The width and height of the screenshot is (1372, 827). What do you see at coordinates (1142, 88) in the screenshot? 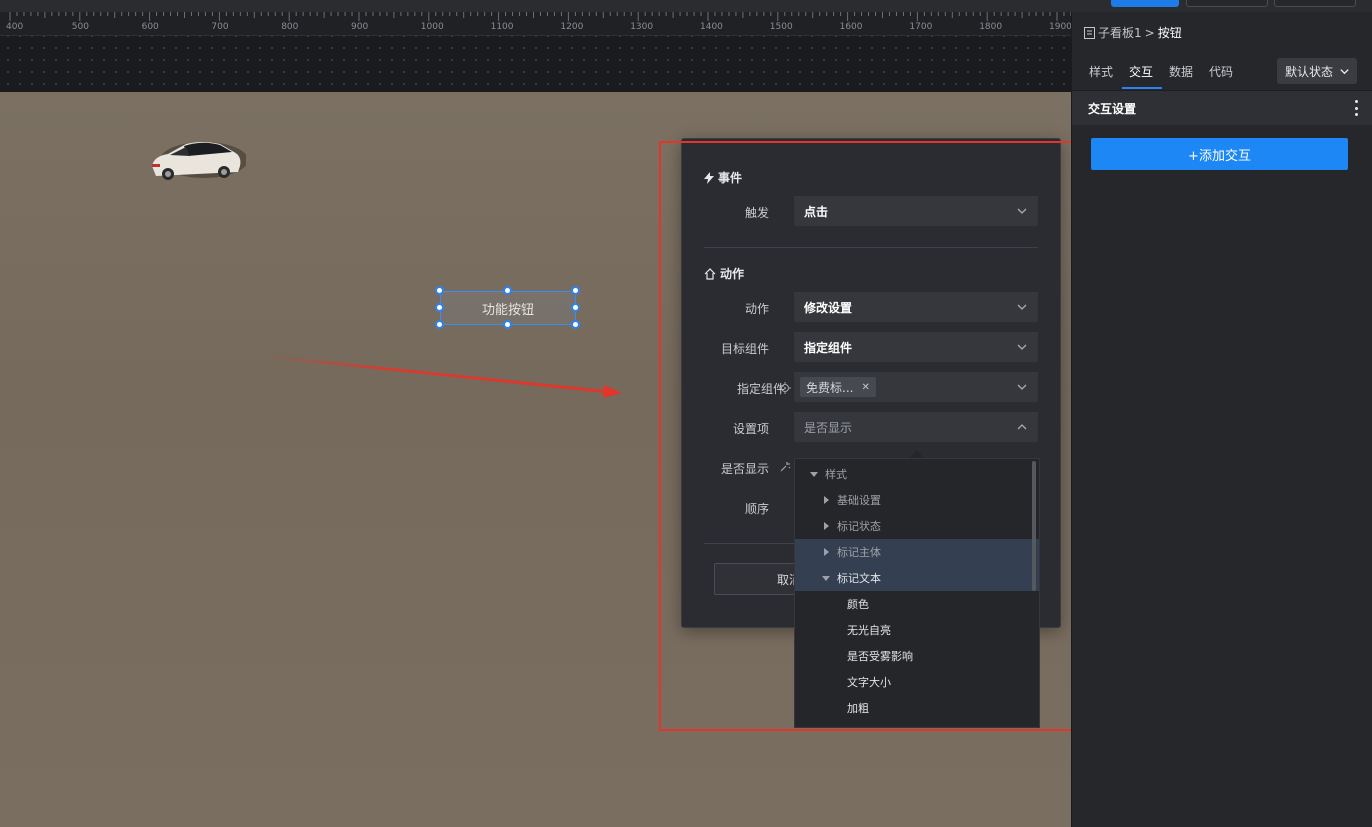
I see `active-tab-indicator` at bounding box center [1142, 88].